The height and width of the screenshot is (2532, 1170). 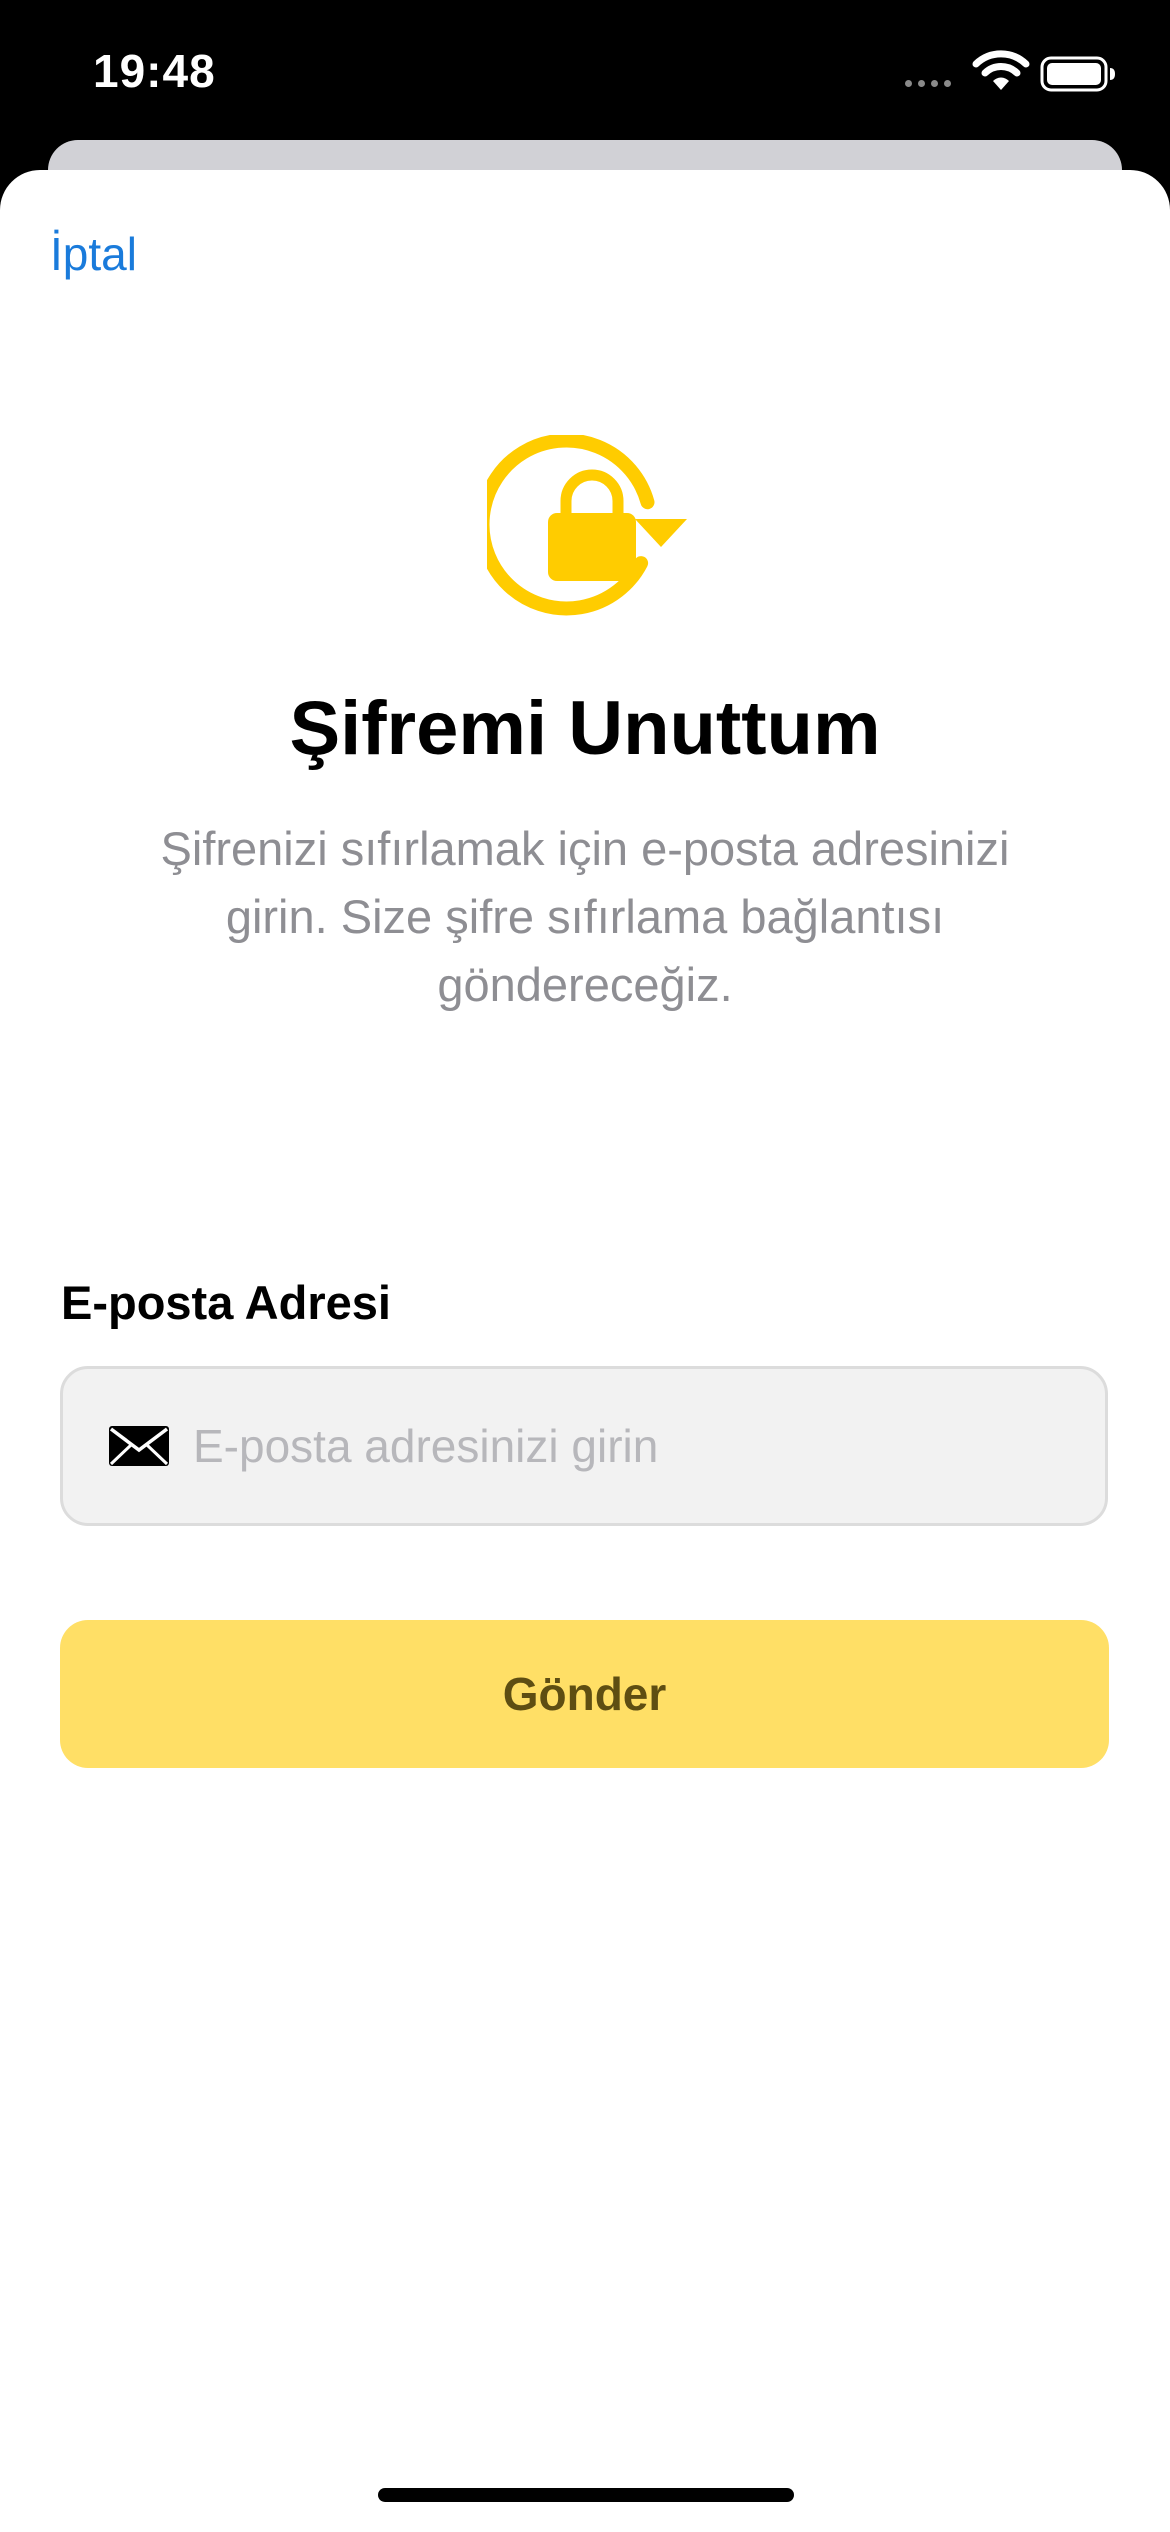 I want to click on page-title: Şifremi Unuttum, so click(x=585, y=728).